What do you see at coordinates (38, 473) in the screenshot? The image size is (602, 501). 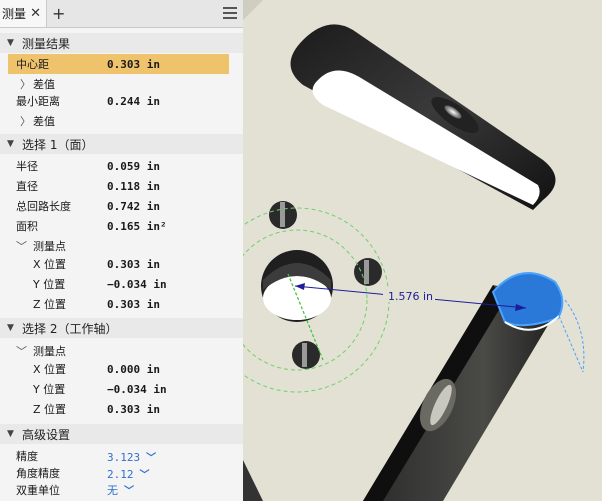 I see `angle-precision-label: 角度精度` at bounding box center [38, 473].